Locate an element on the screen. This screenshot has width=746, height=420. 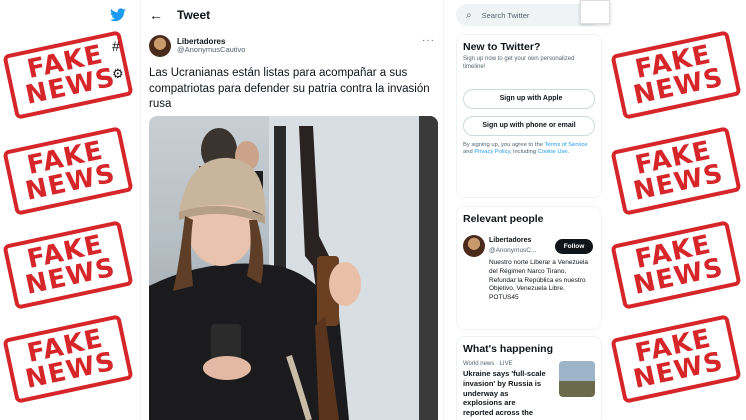
trend-thumbnail is located at coordinates (577, 379).